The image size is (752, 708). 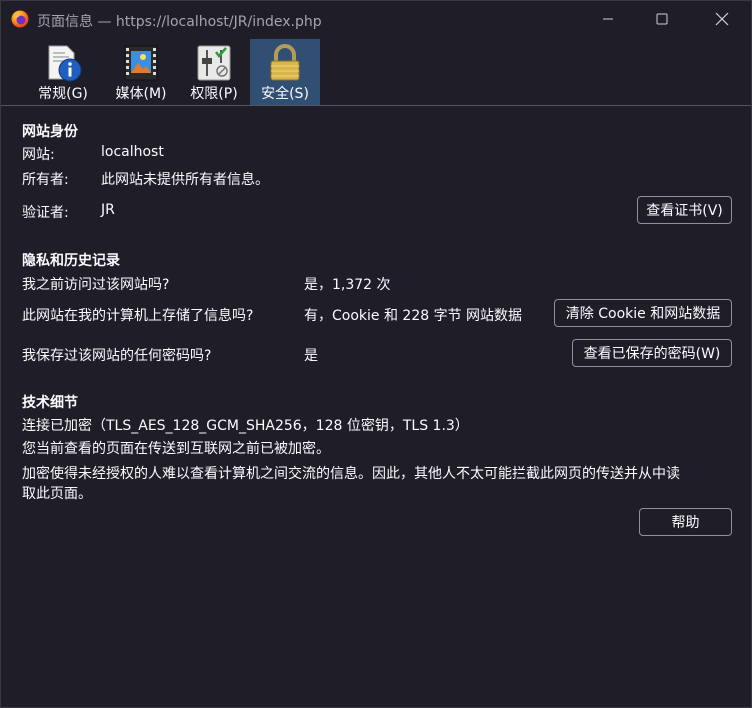 I want to click on tab-divider, so click(x=376, y=105).